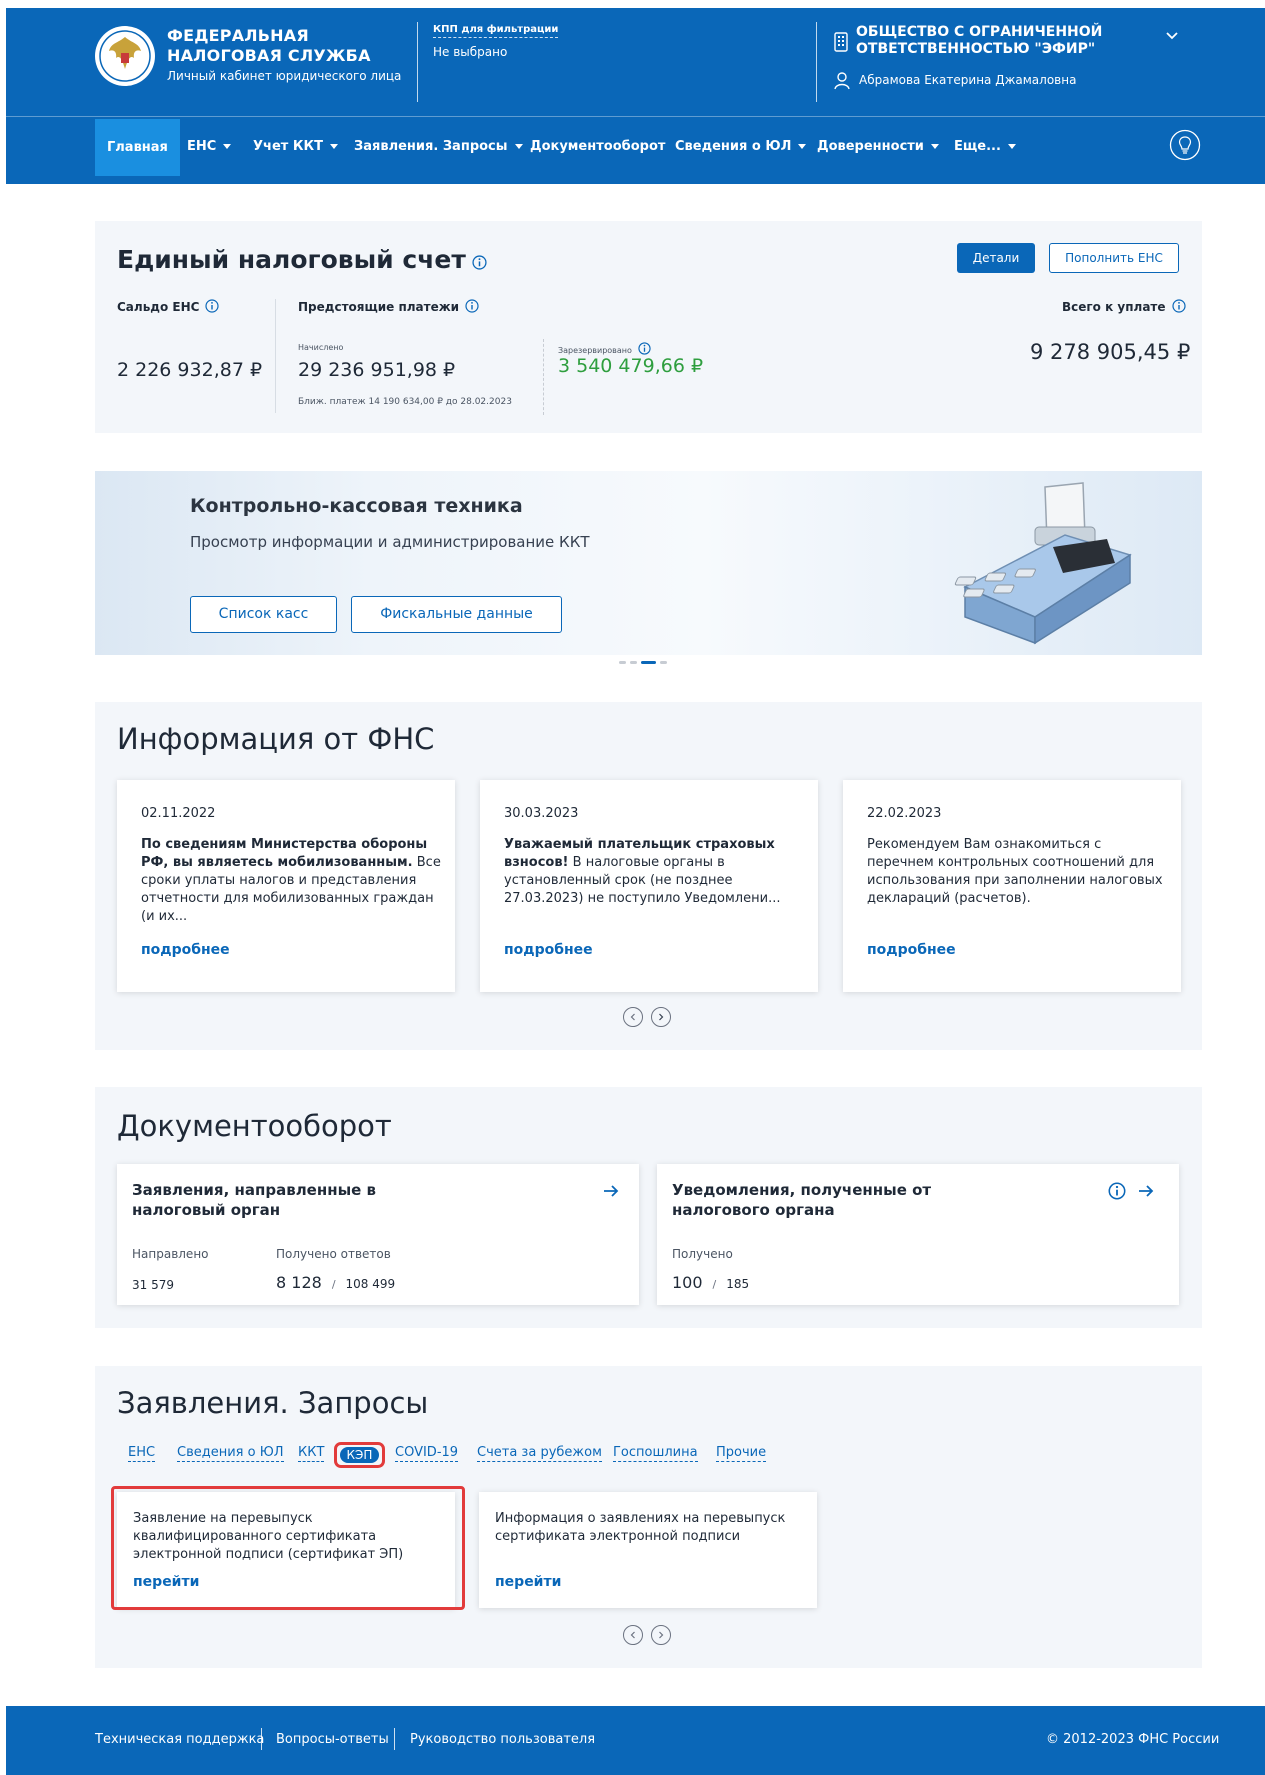 This screenshot has height=1775, width=1265. What do you see at coordinates (539, 1453) in the screenshot?
I see `tab-foreign-accounts: Счета за рубежом` at bounding box center [539, 1453].